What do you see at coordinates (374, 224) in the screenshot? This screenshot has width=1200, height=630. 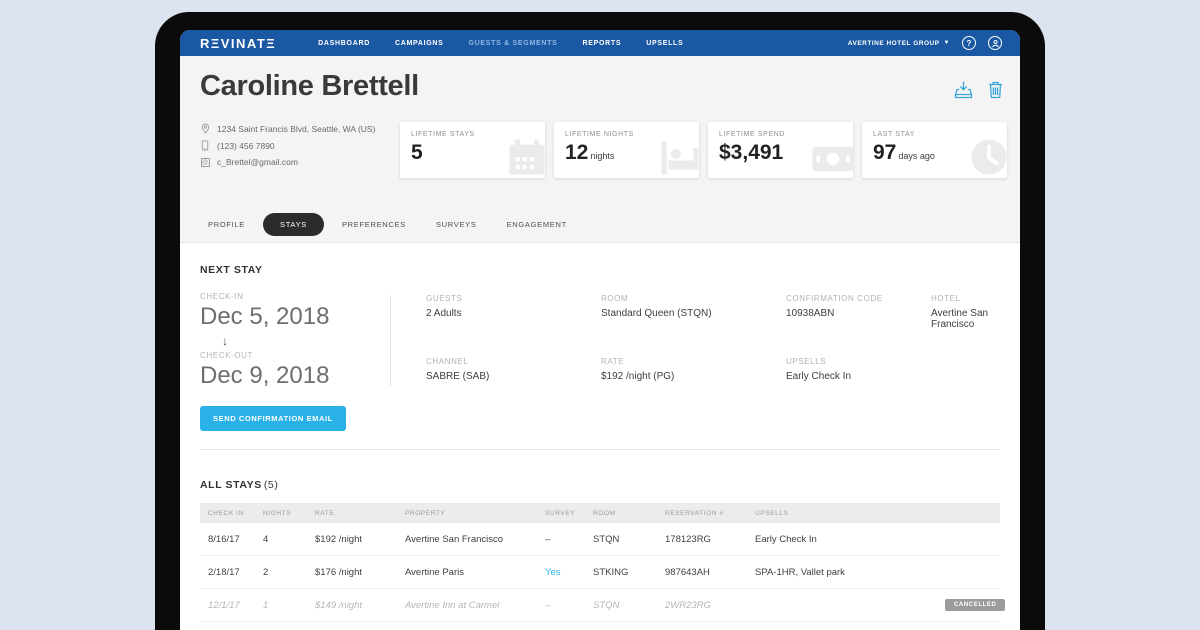 I see `tab-preferences: PREFERENCES` at bounding box center [374, 224].